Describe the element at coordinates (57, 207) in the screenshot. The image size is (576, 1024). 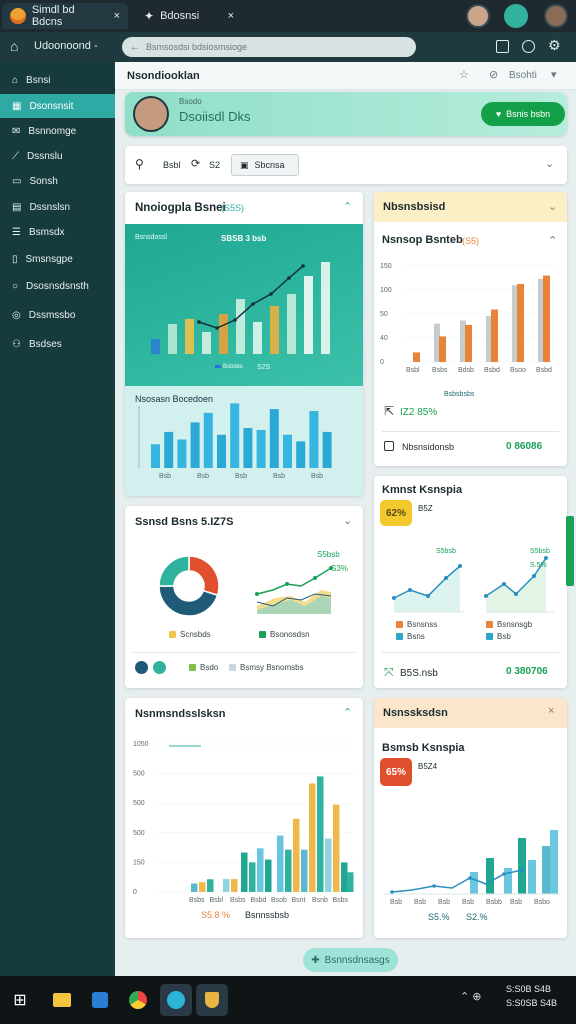
I see `sidebar-item-calendar: ▤ Dssnslsn` at that location.